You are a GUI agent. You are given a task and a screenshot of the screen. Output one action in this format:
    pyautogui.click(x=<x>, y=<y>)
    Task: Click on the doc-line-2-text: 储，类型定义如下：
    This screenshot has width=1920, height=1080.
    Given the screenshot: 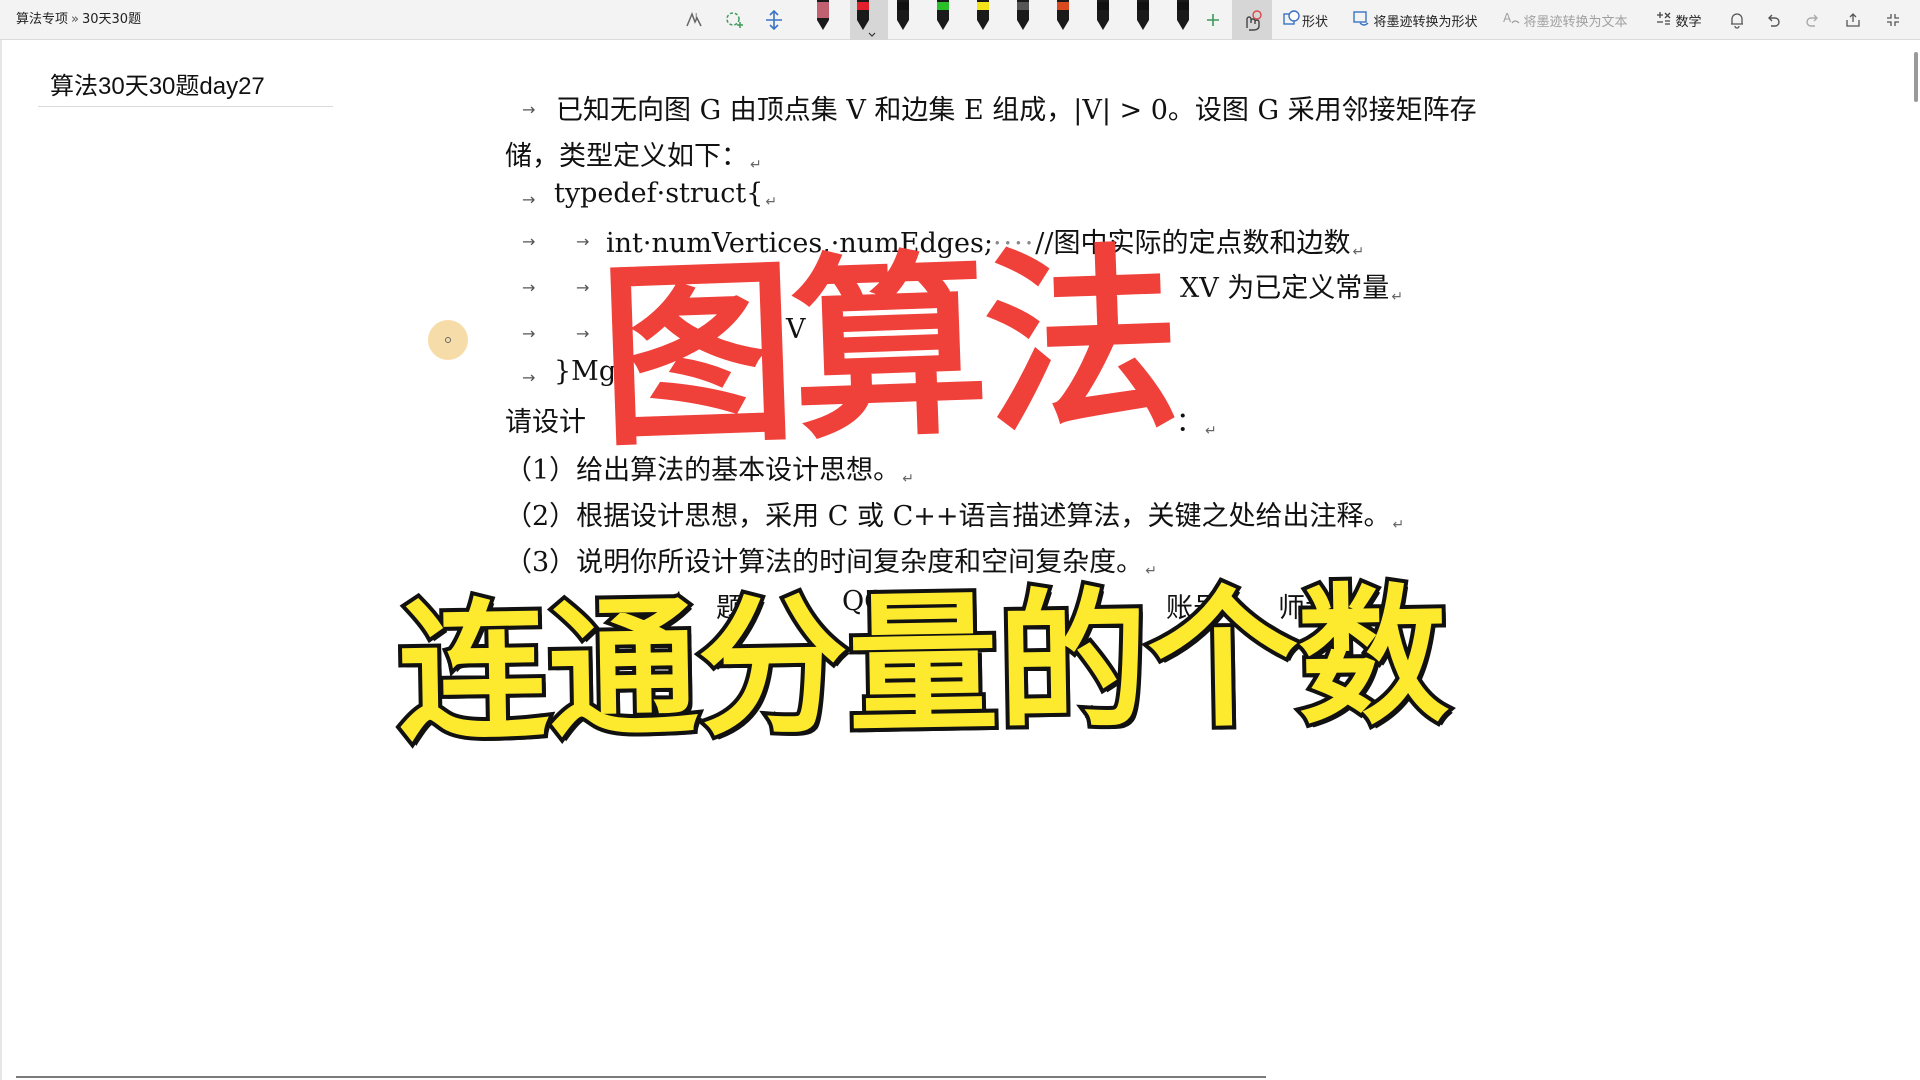 What is the action you would take?
    pyautogui.click(x=626, y=156)
    